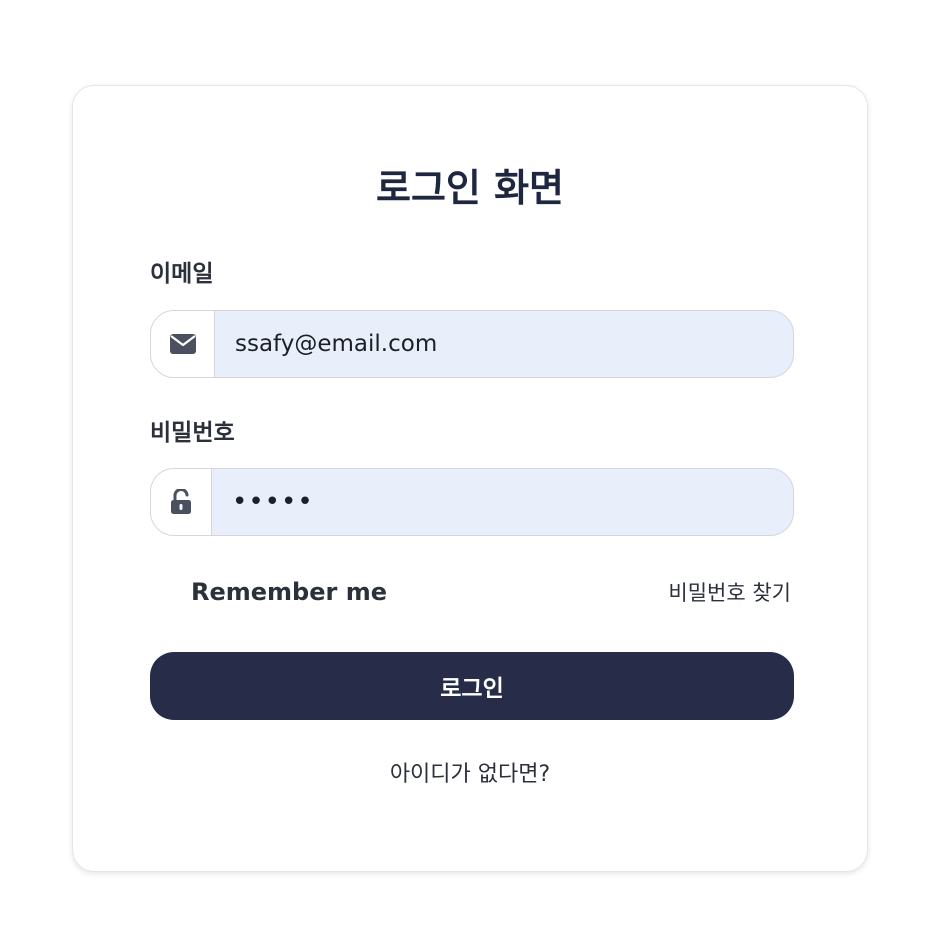 This screenshot has width=930, height=934. I want to click on remember-me-checkbox-label: Remember me, so click(289, 592).